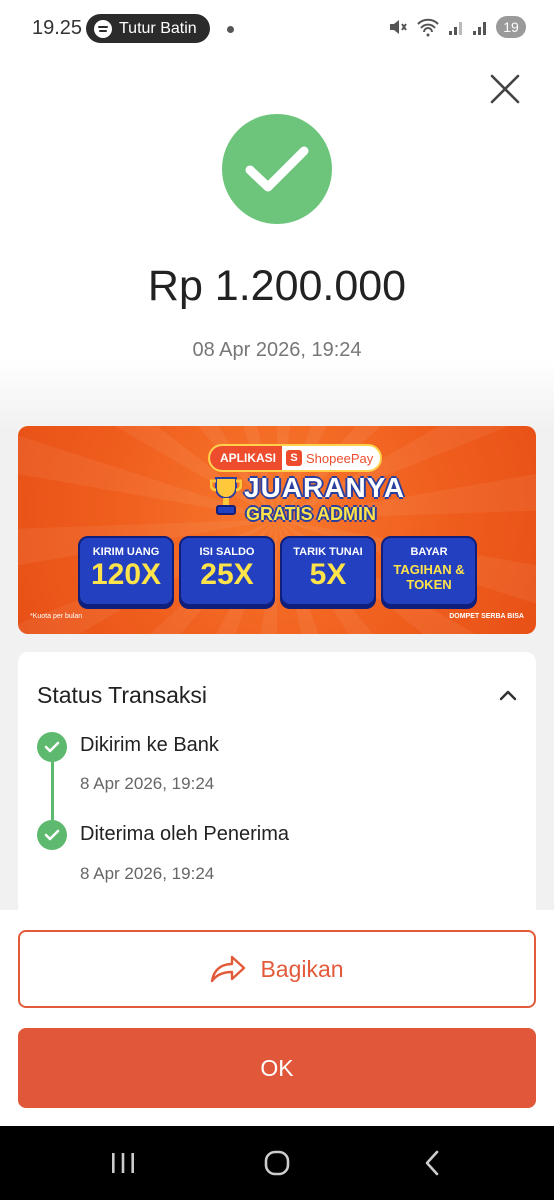  I want to click on promo-card-isi: ISI SALDO 25X, so click(227, 571).